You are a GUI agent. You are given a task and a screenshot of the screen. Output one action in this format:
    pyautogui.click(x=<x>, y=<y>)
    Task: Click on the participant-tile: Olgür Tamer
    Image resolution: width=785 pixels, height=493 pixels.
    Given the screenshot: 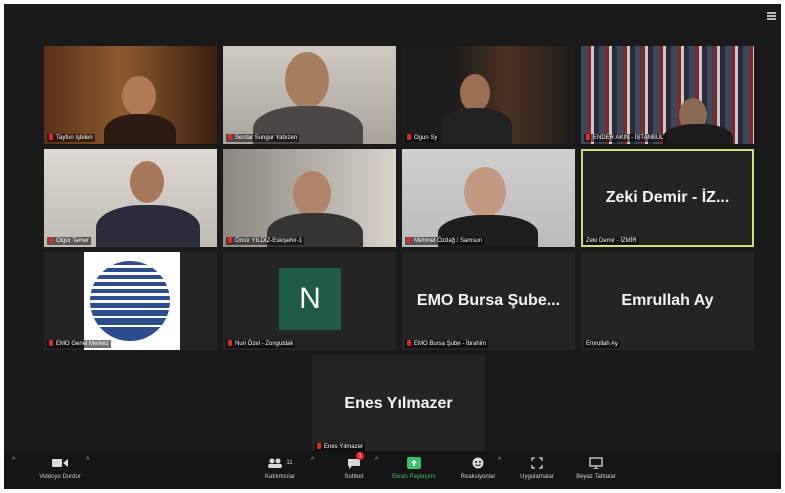 What is the action you would take?
    pyautogui.click(x=130, y=198)
    